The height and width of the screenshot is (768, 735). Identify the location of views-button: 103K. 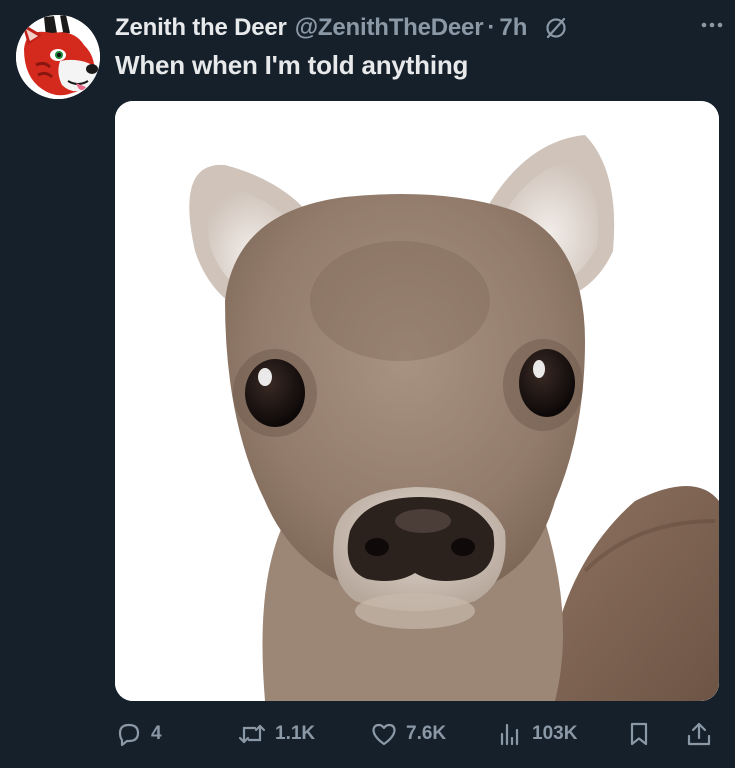
(536, 734).